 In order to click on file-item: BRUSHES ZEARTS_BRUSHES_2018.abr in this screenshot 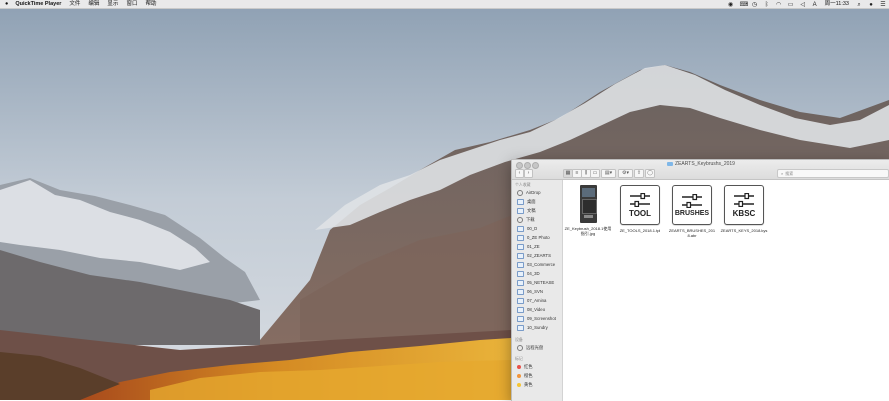, I will do `click(692, 211)`.